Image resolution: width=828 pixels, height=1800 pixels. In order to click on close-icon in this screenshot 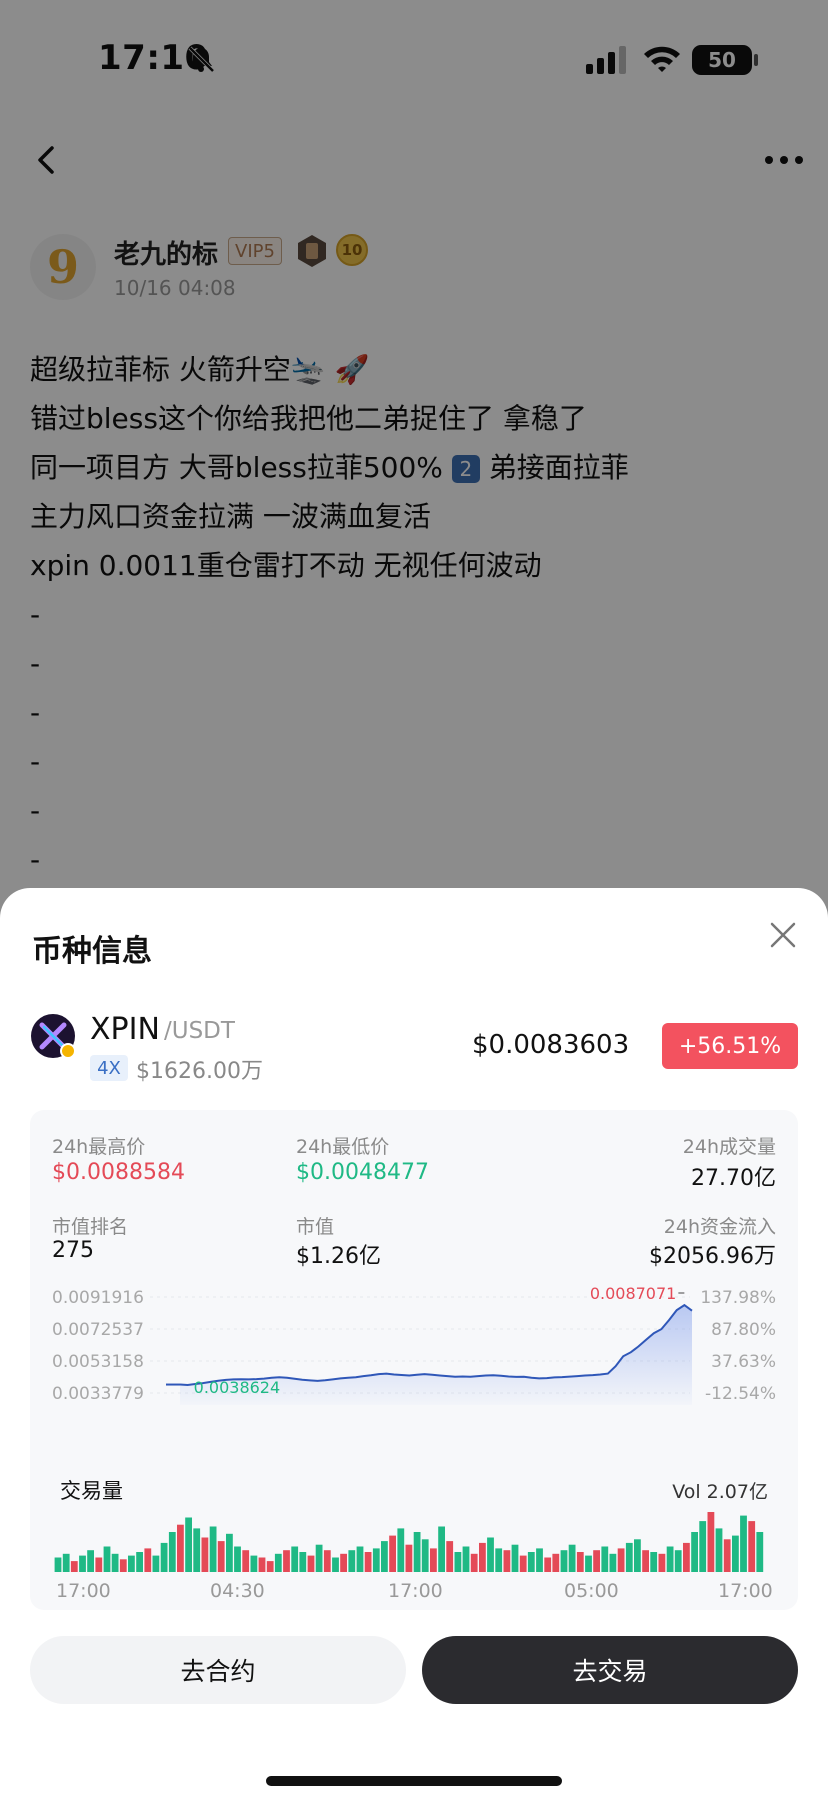, I will do `click(783, 935)`.